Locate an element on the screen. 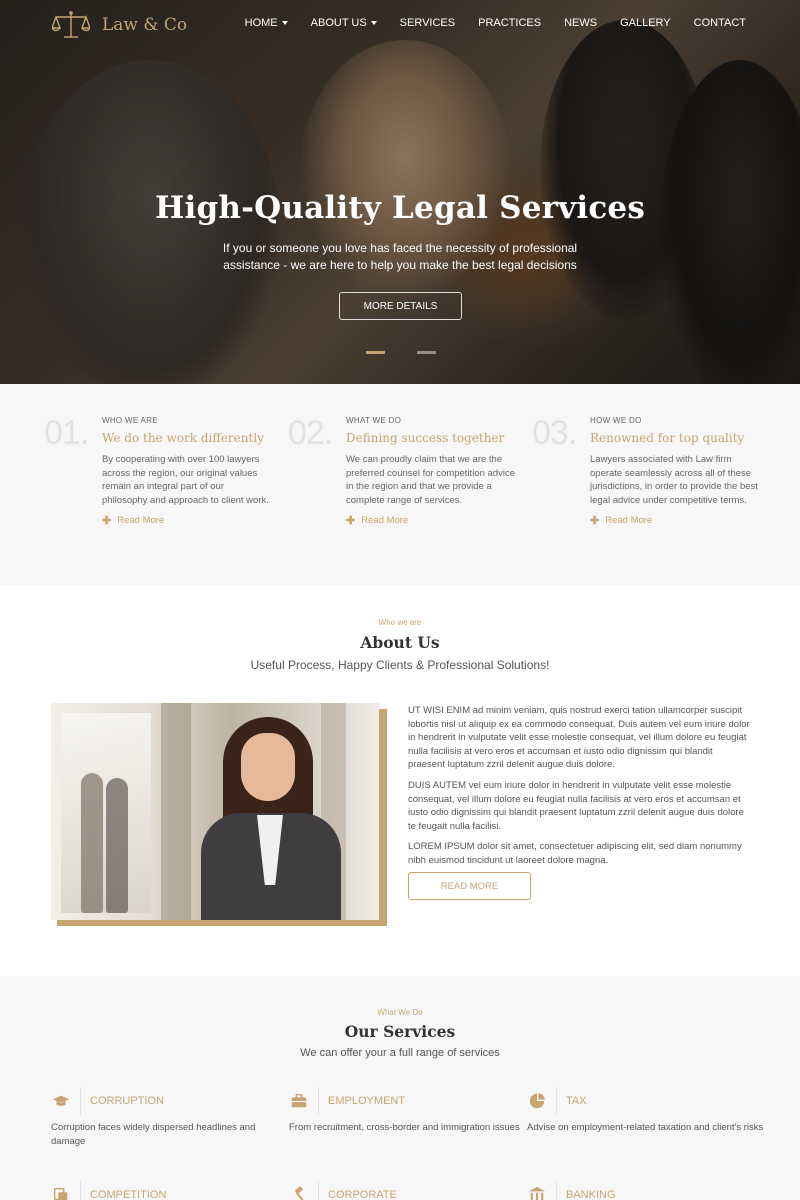  photo-column is located at coordinates (176, 811).